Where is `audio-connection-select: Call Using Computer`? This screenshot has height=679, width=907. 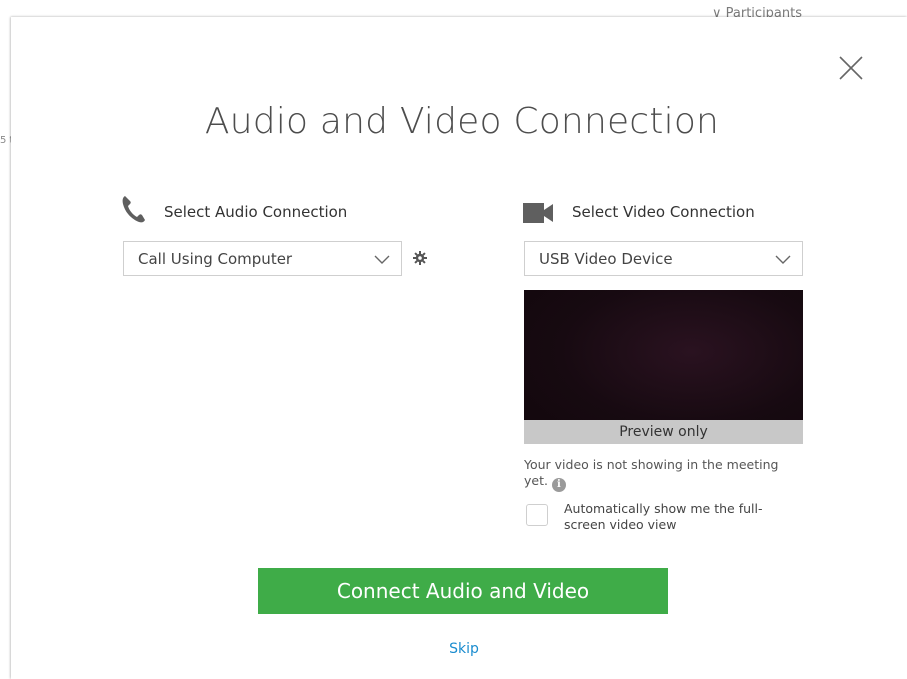
audio-connection-select: Call Using Computer is located at coordinates (262, 258).